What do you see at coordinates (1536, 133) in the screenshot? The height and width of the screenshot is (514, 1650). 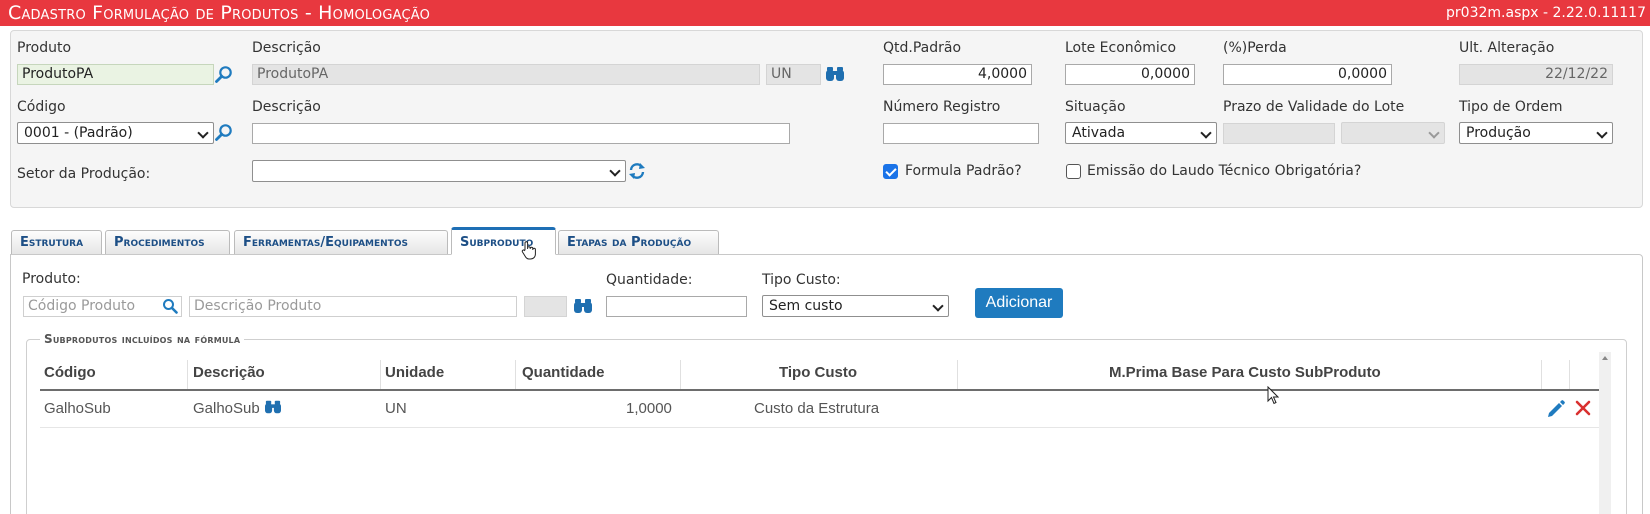 I see `tipo-ordem-select: Produção` at bounding box center [1536, 133].